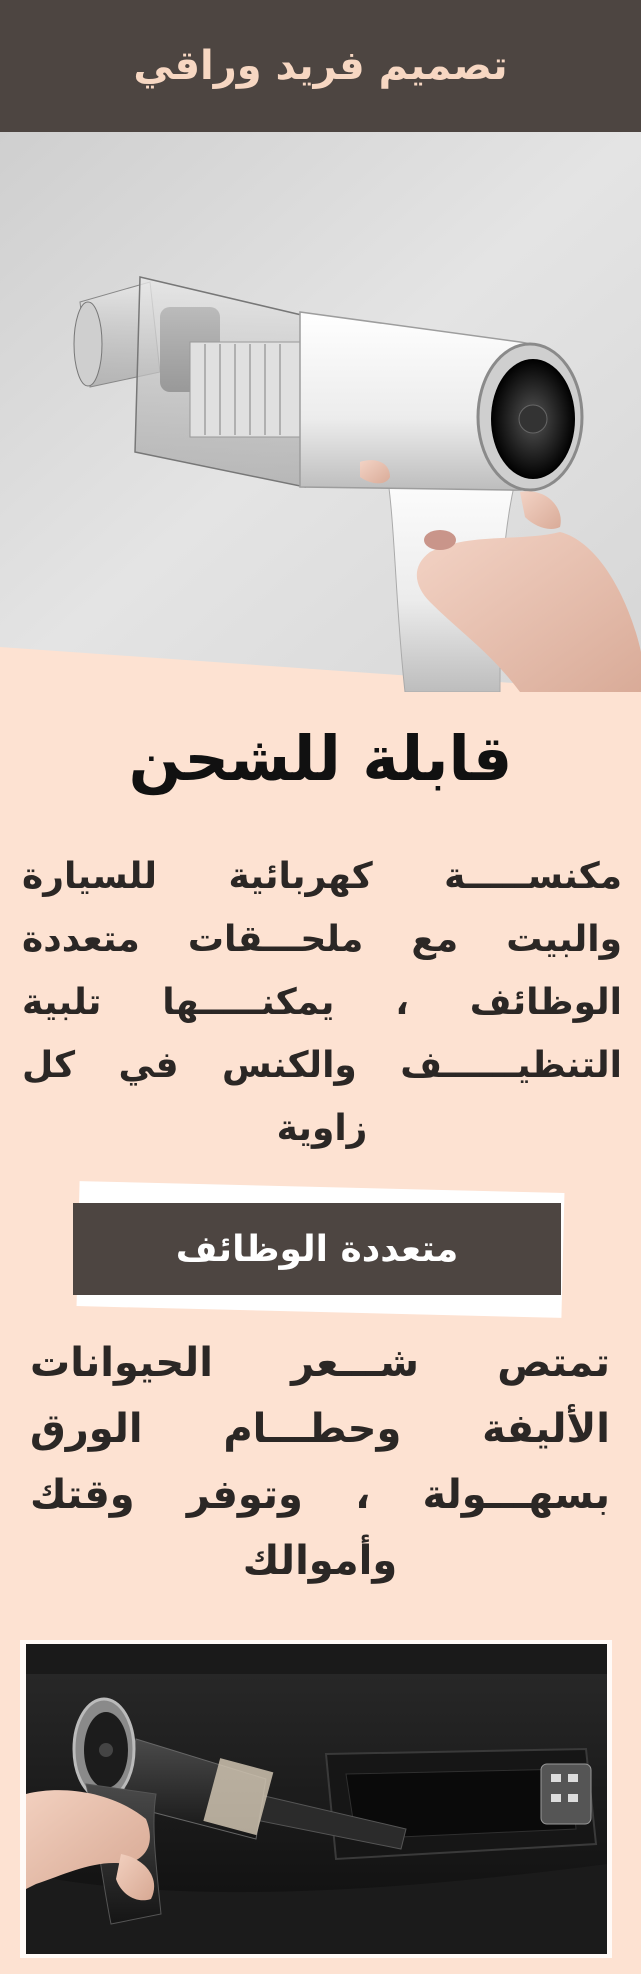 Image resolution: width=641 pixels, height=1974 pixels. I want to click on car-door-vacuum-illustration, so click(316, 1799).